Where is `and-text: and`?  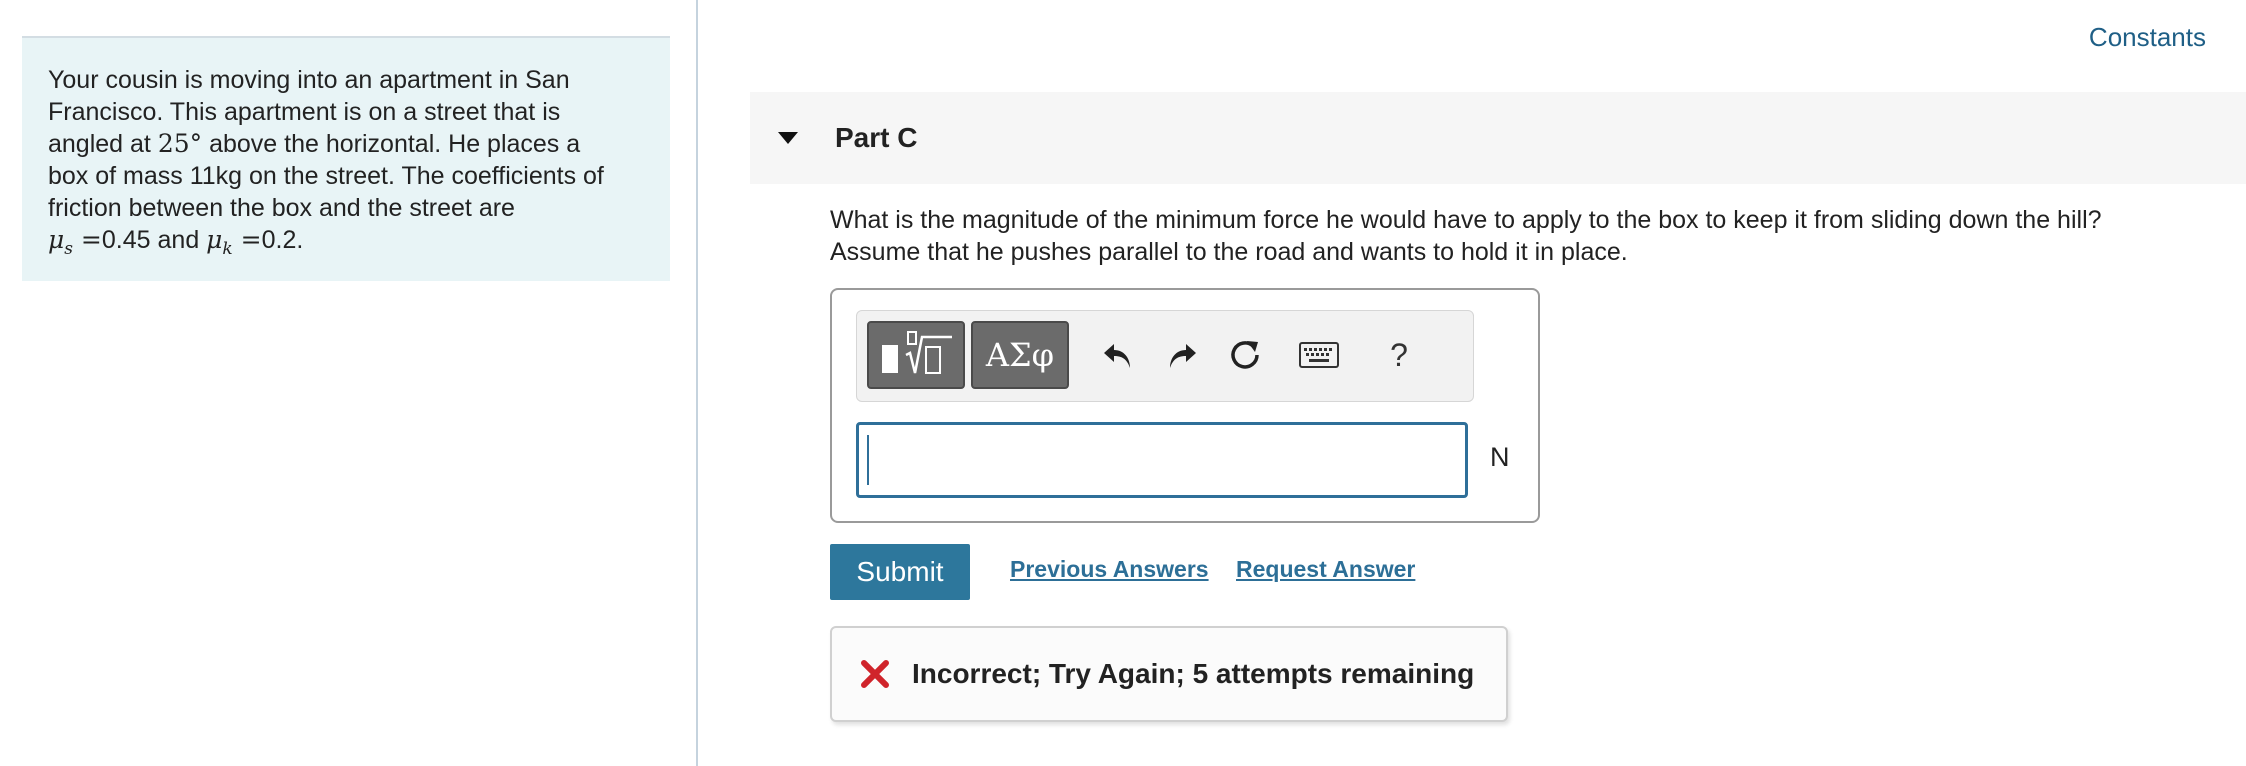
and-text: and is located at coordinates (178, 240).